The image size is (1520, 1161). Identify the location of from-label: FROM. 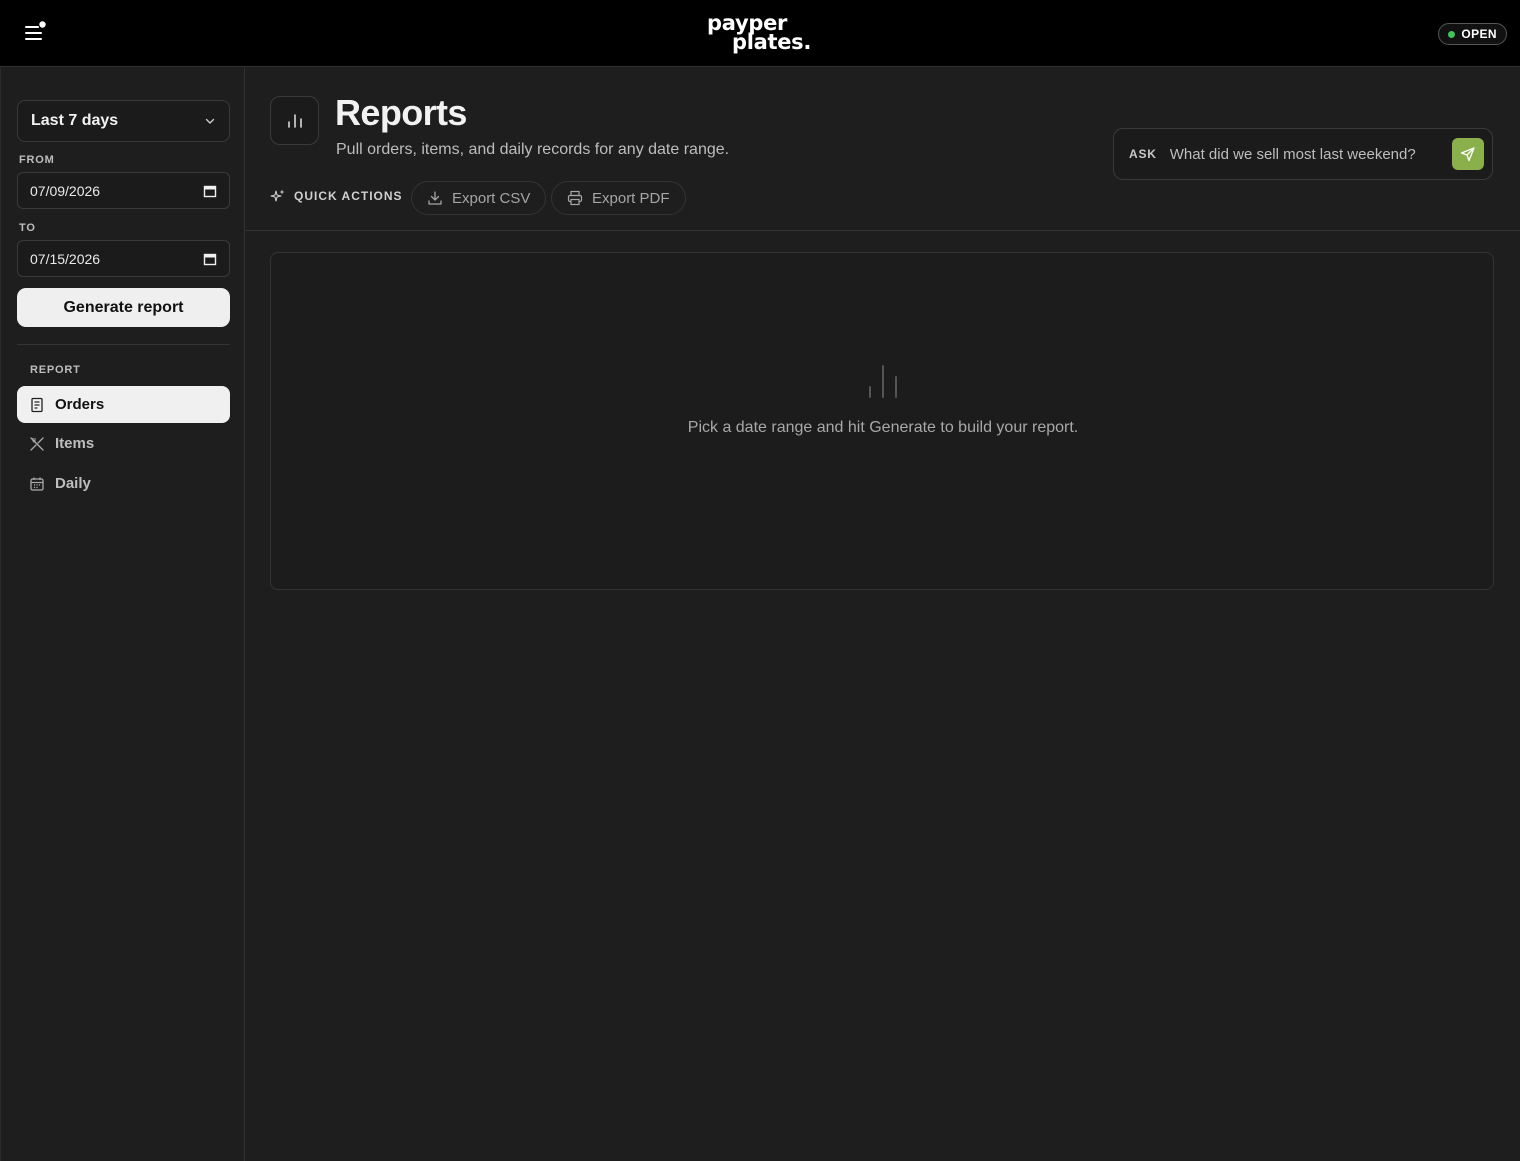
(37, 160).